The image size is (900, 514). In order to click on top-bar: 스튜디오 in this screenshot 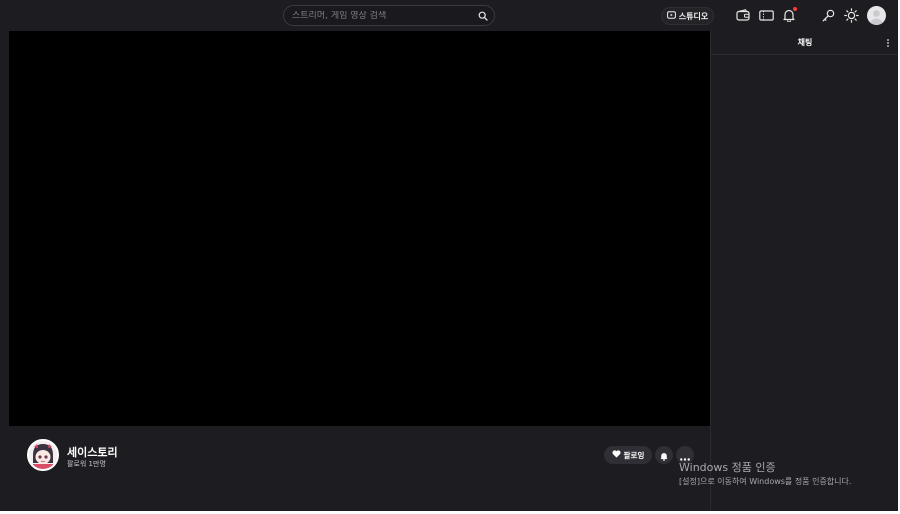, I will do `click(450, 15)`.